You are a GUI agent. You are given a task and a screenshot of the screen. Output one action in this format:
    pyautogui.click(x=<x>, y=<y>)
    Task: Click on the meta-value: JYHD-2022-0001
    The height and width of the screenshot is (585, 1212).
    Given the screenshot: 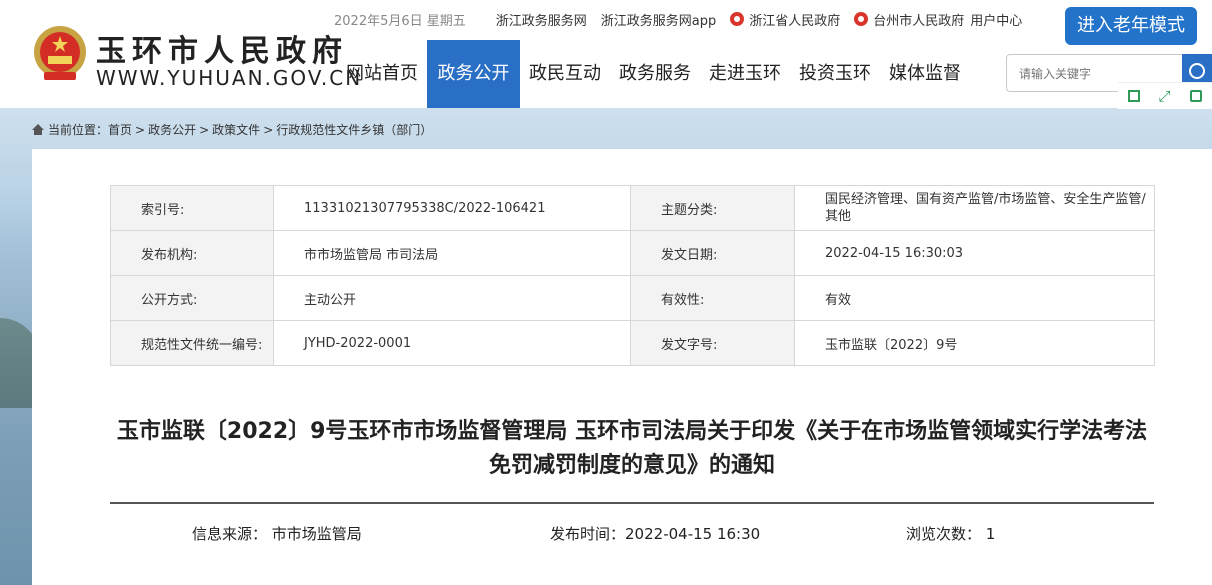 What is the action you would take?
    pyautogui.click(x=452, y=343)
    